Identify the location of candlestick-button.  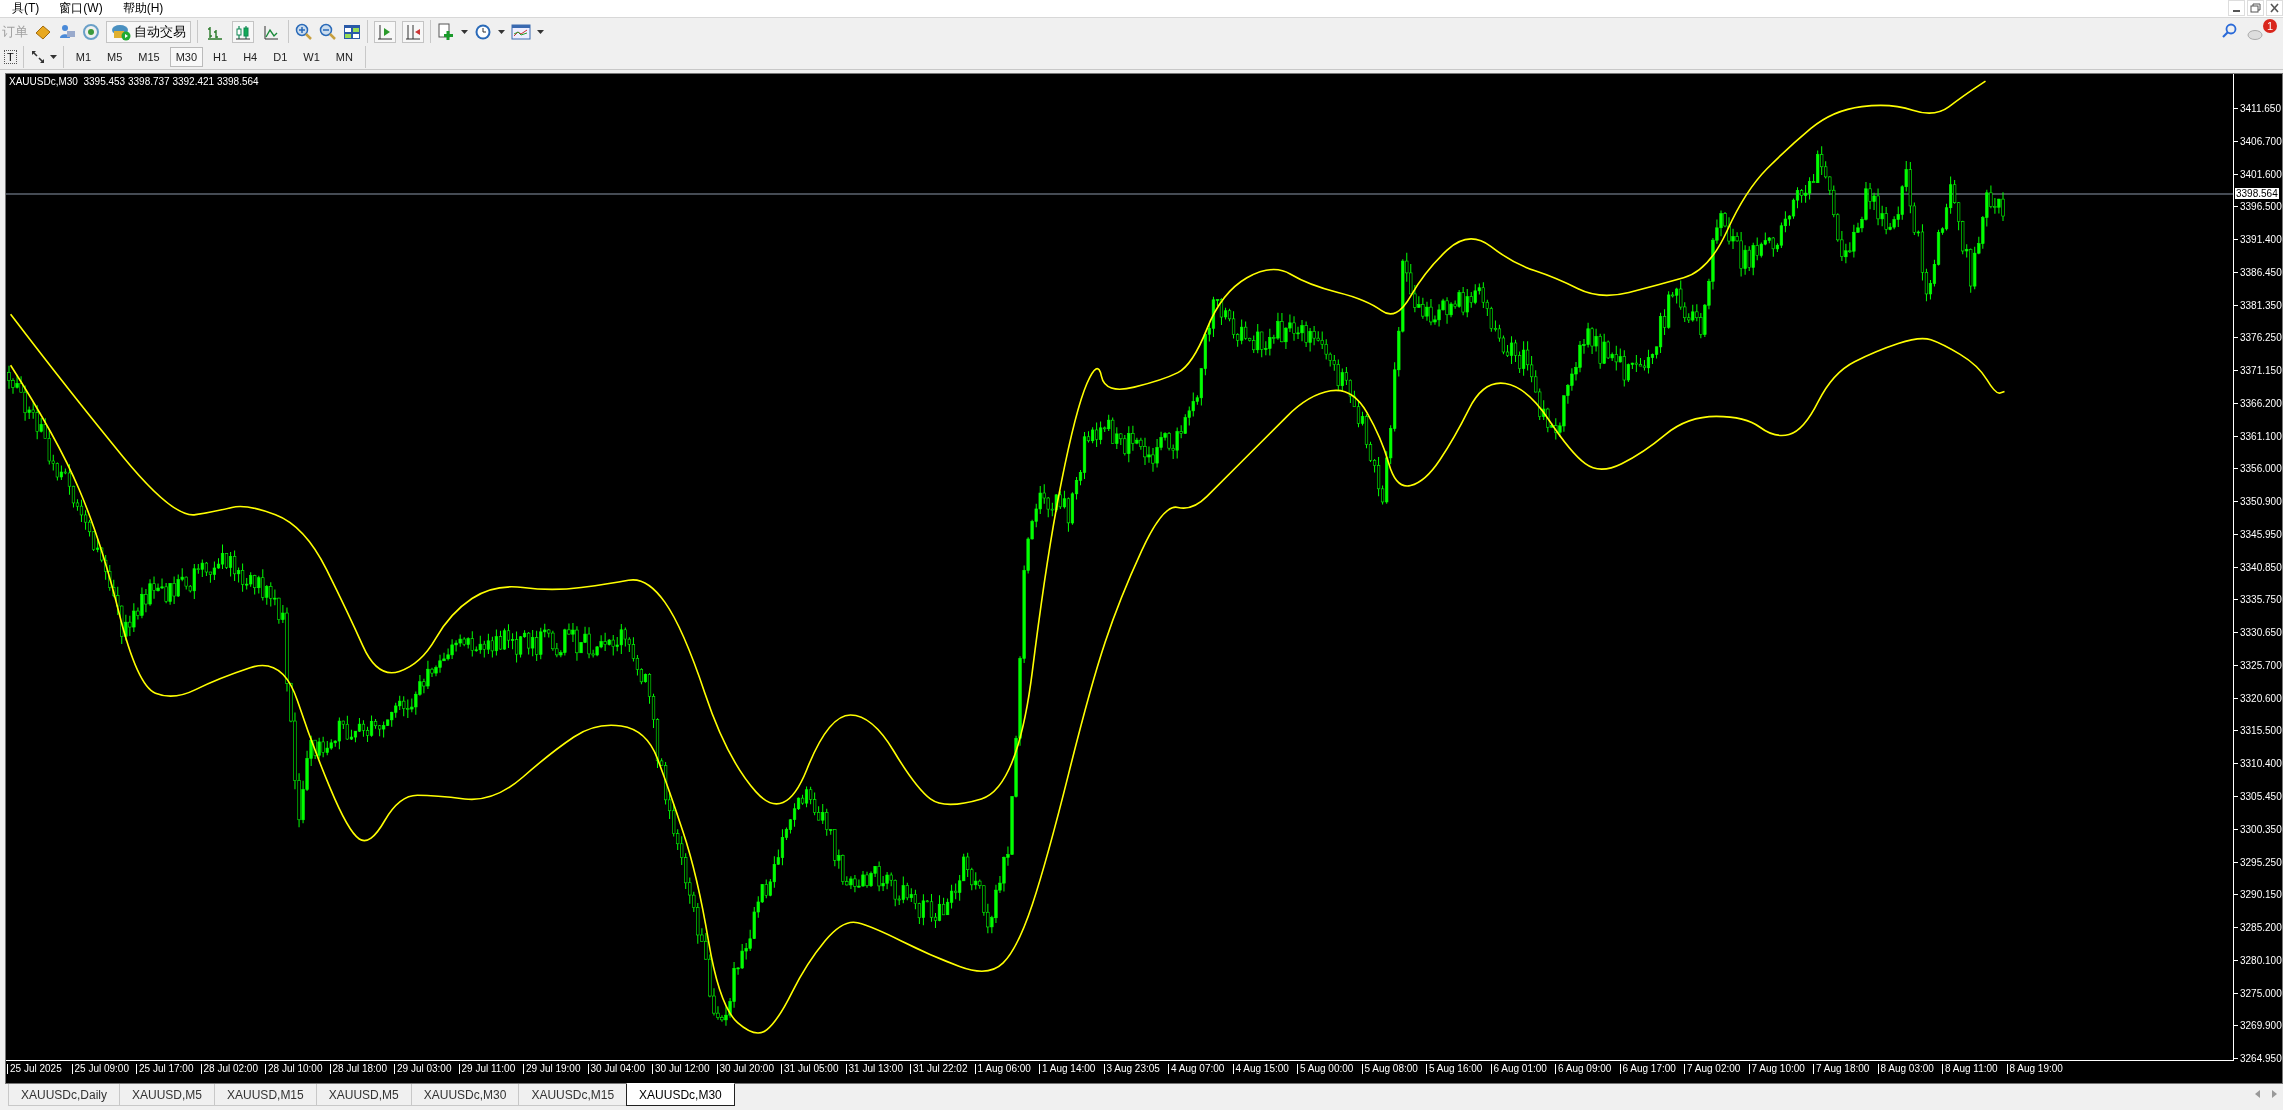
(243, 31).